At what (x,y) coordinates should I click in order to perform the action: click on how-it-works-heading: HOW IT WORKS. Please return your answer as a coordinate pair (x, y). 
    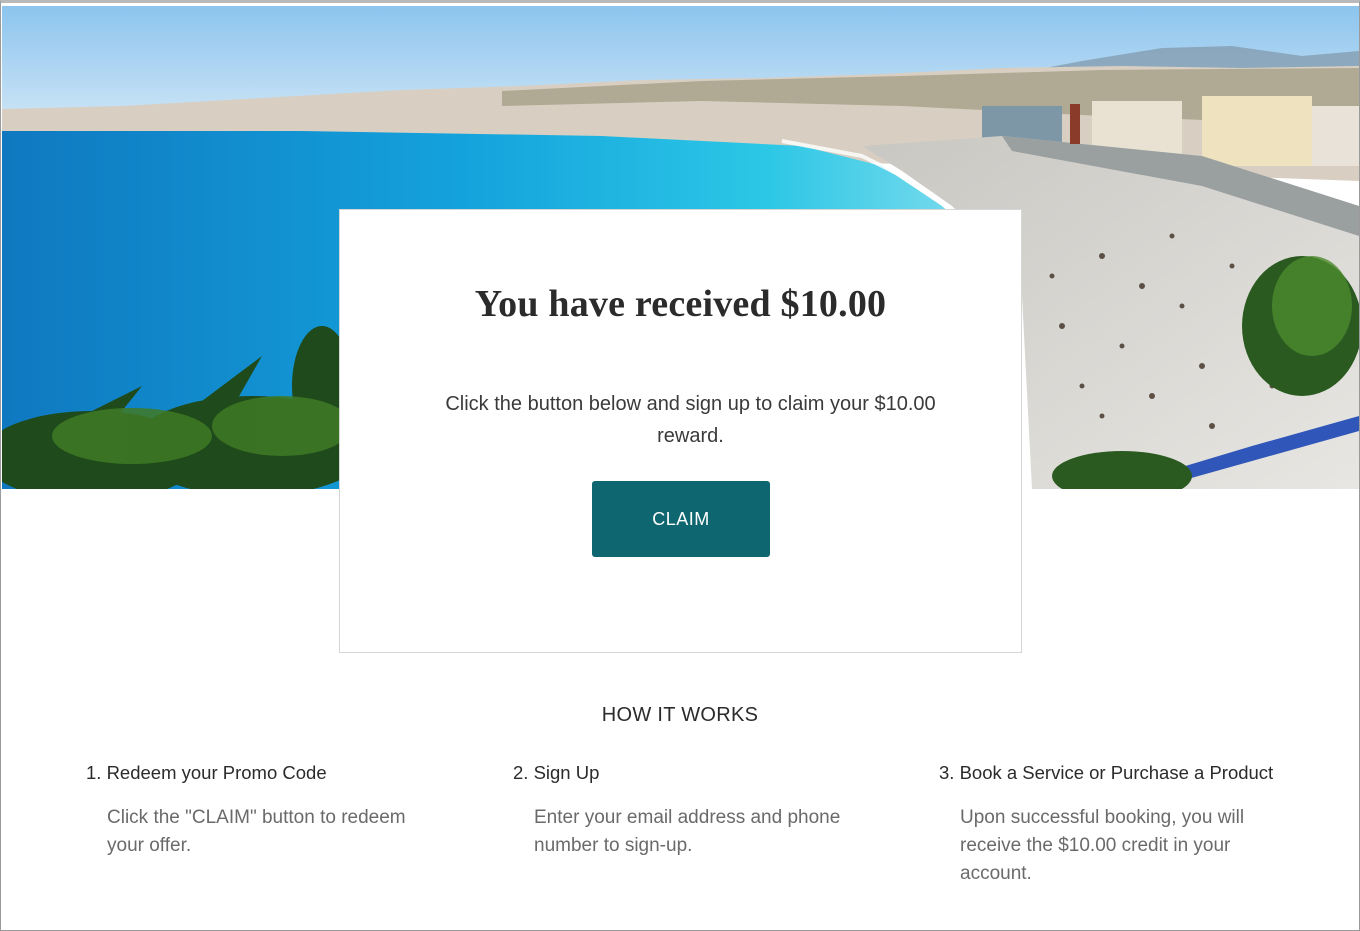
    Looking at the image, I should click on (680, 715).